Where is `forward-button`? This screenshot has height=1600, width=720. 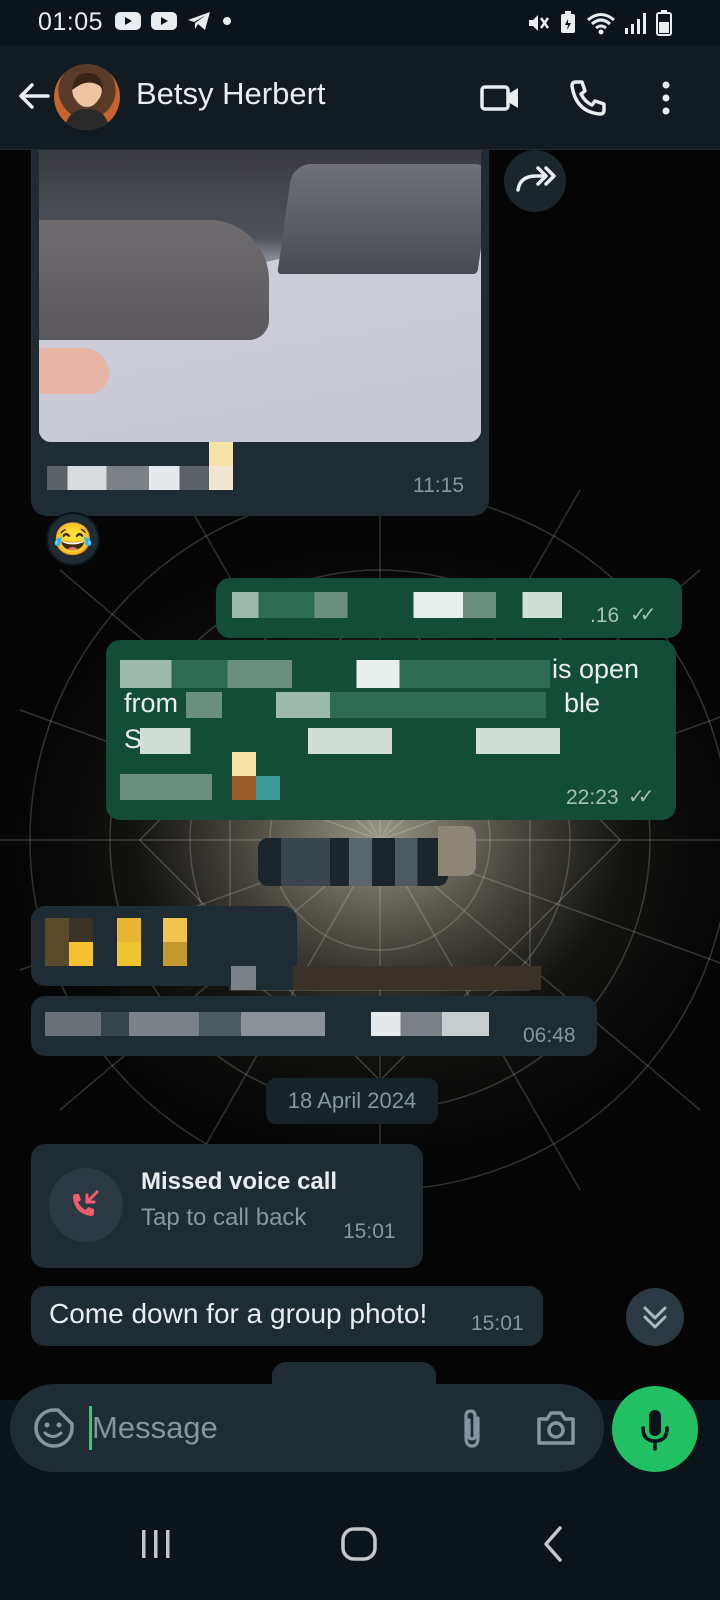 forward-button is located at coordinates (535, 181).